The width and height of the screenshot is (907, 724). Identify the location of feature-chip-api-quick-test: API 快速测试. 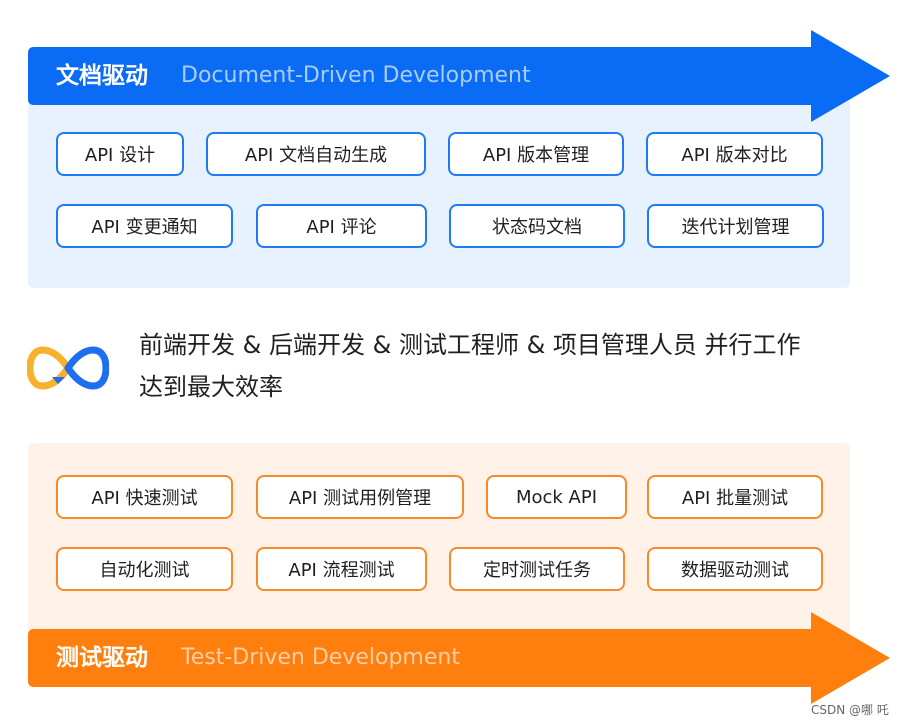
(144, 497).